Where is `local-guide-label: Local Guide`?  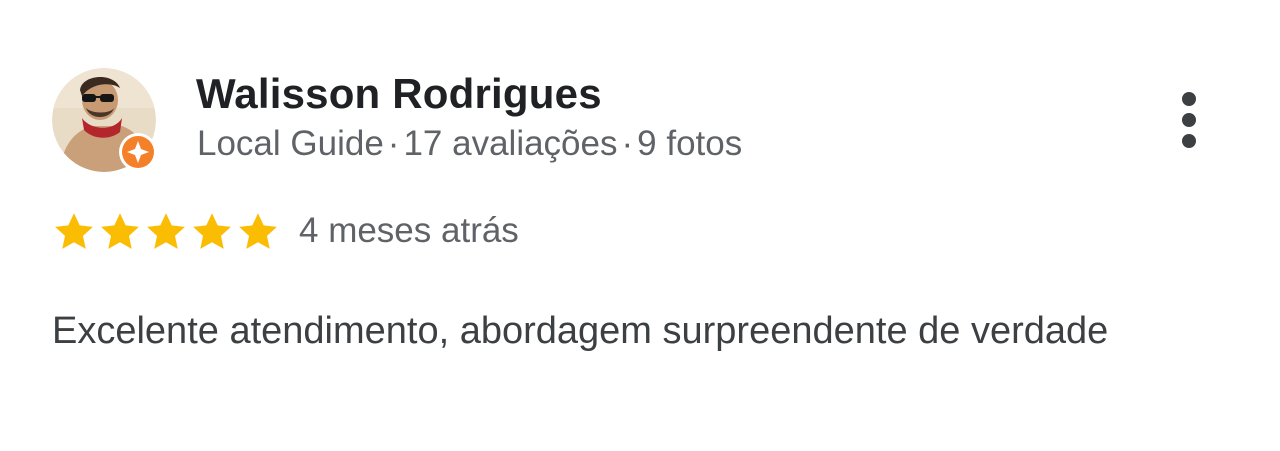
local-guide-label: Local Guide is located at coordinates (290, 143).